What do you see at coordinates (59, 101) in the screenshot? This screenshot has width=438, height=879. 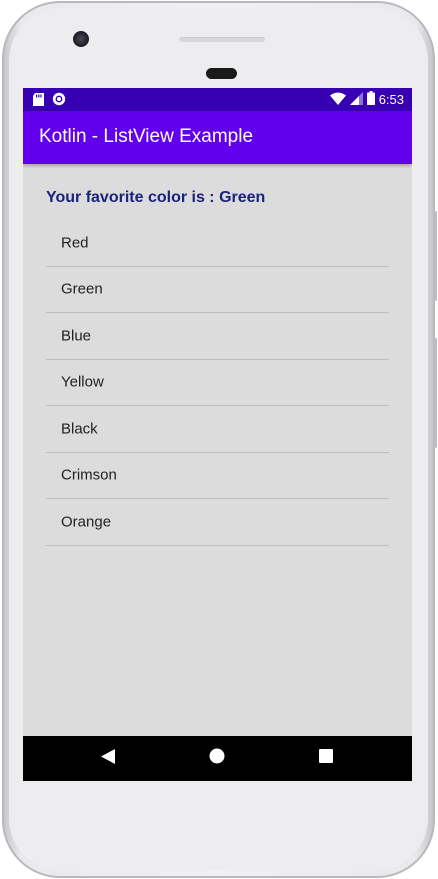 I see `sync-circle-icon` at bounding box center [59, 101].